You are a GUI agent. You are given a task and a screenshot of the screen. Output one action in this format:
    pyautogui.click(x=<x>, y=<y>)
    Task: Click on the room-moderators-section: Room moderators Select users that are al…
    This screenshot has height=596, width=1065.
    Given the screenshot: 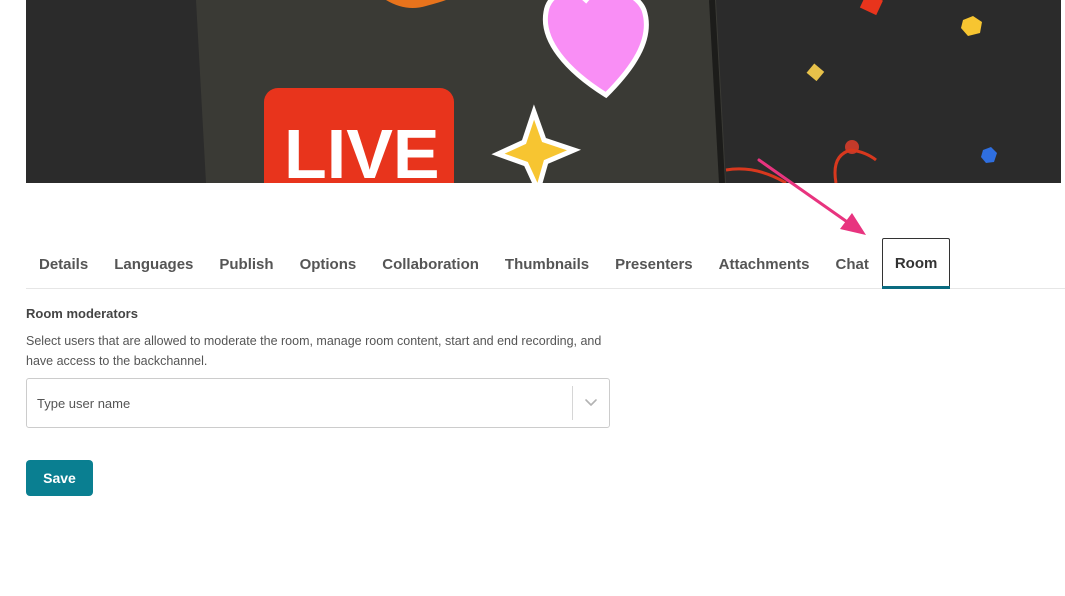 What is the action you would take?
    pyautogui.click(x=326, y=367)
    